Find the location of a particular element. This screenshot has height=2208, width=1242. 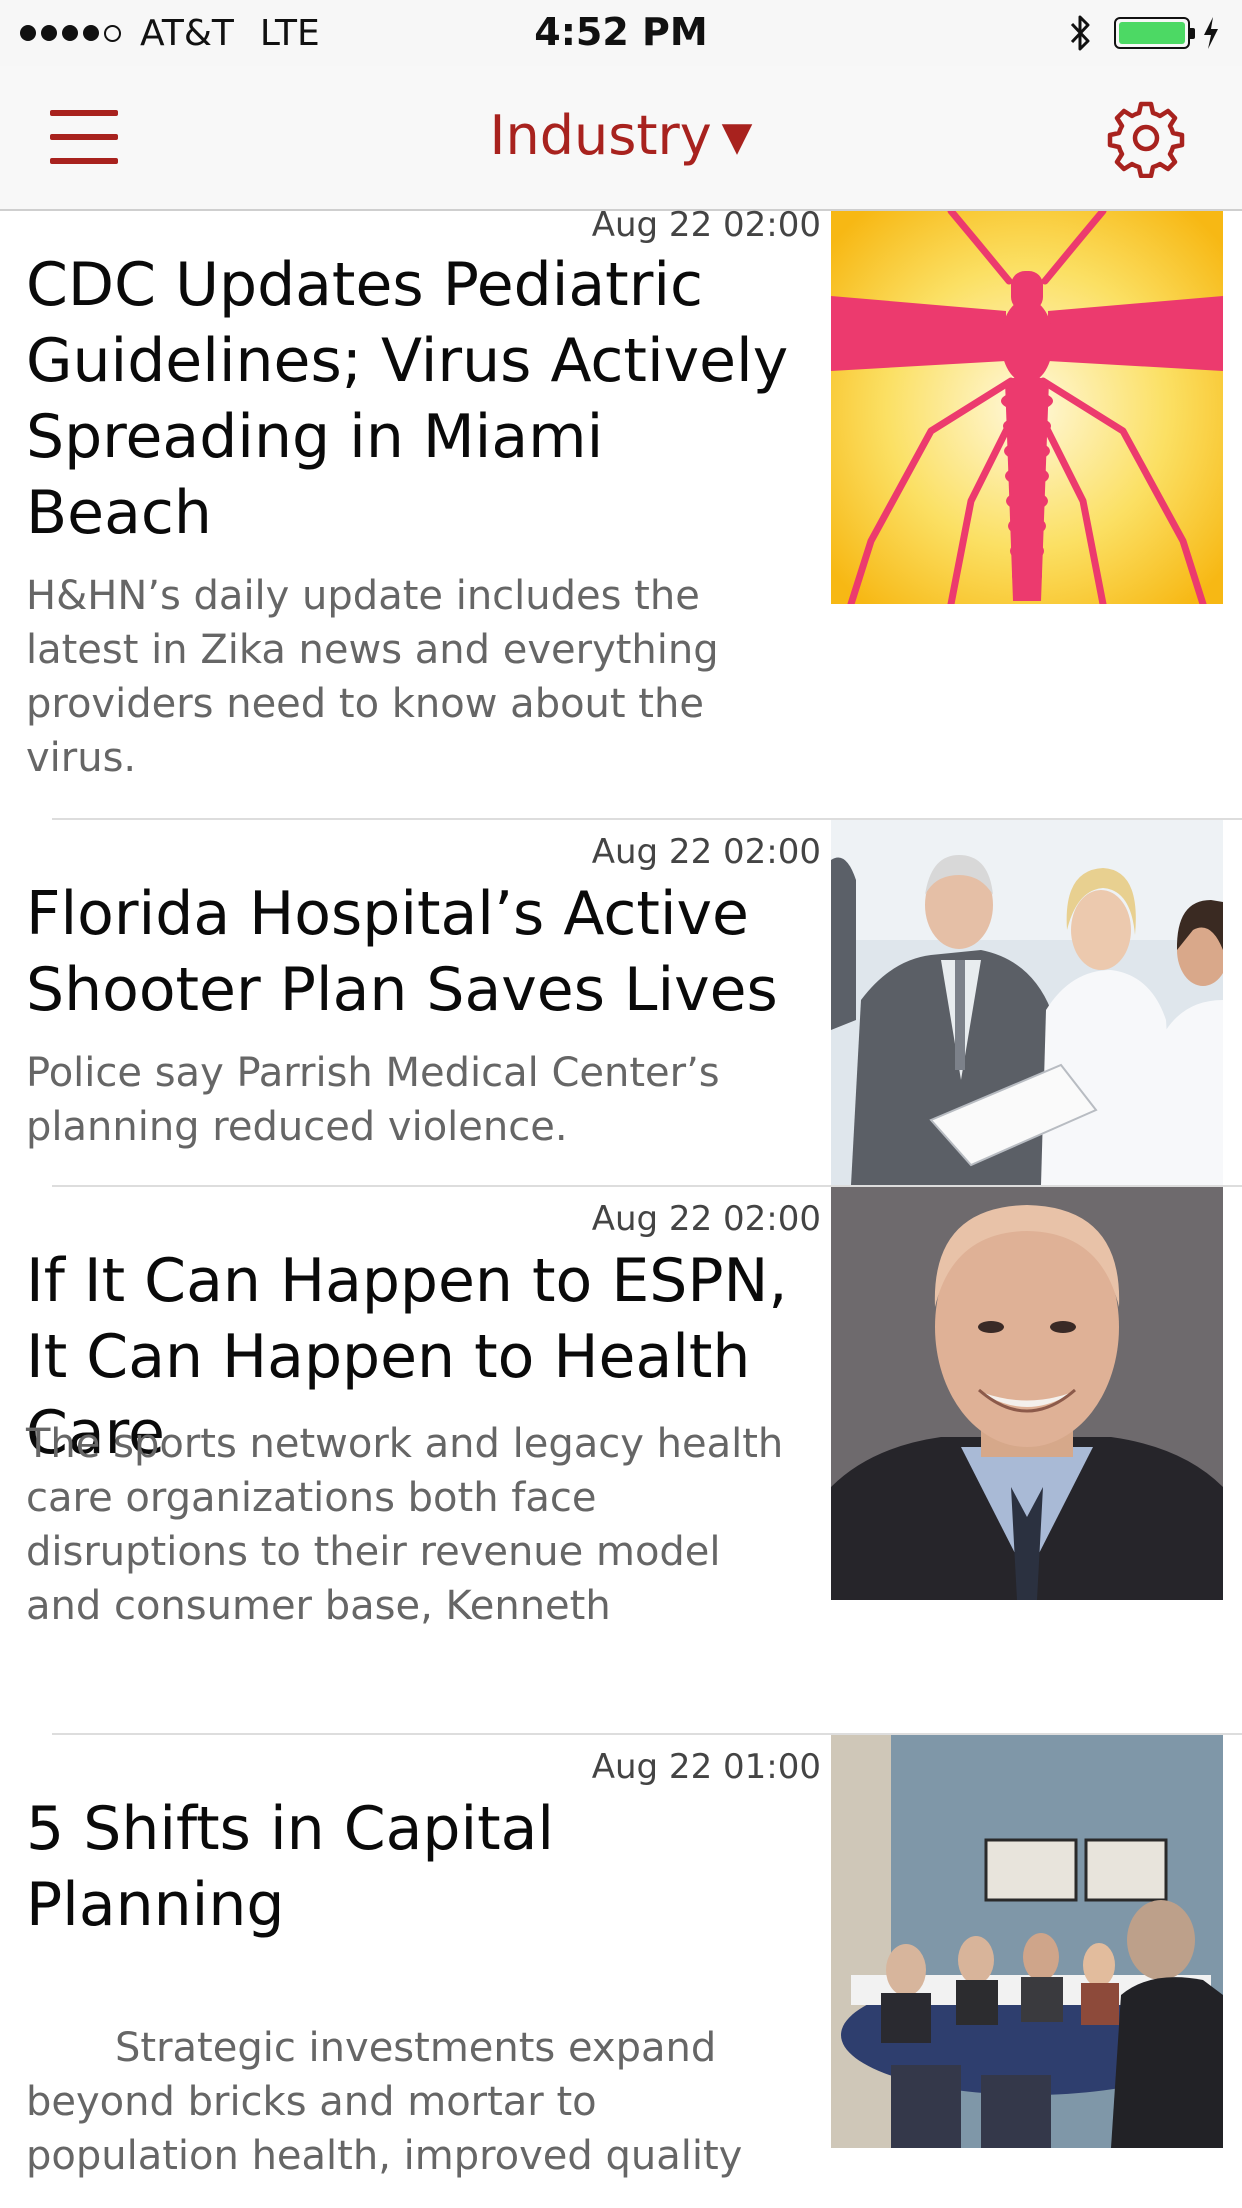

status-bar: AT&T LTE 4:52 PM is located at coordinates (621, 33).